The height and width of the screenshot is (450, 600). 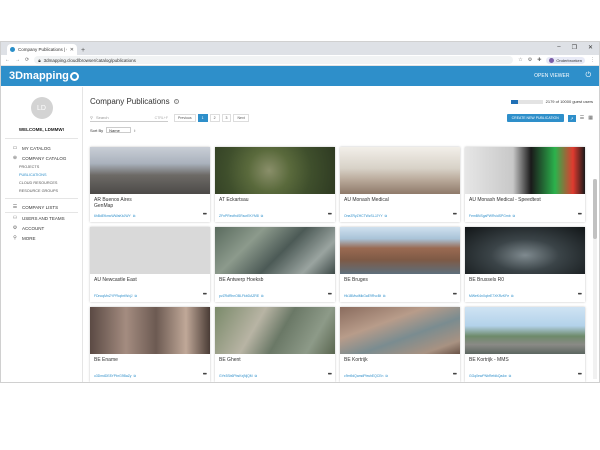 I want to click on grid-view-icon: ▦, so click(x=590, y=118).